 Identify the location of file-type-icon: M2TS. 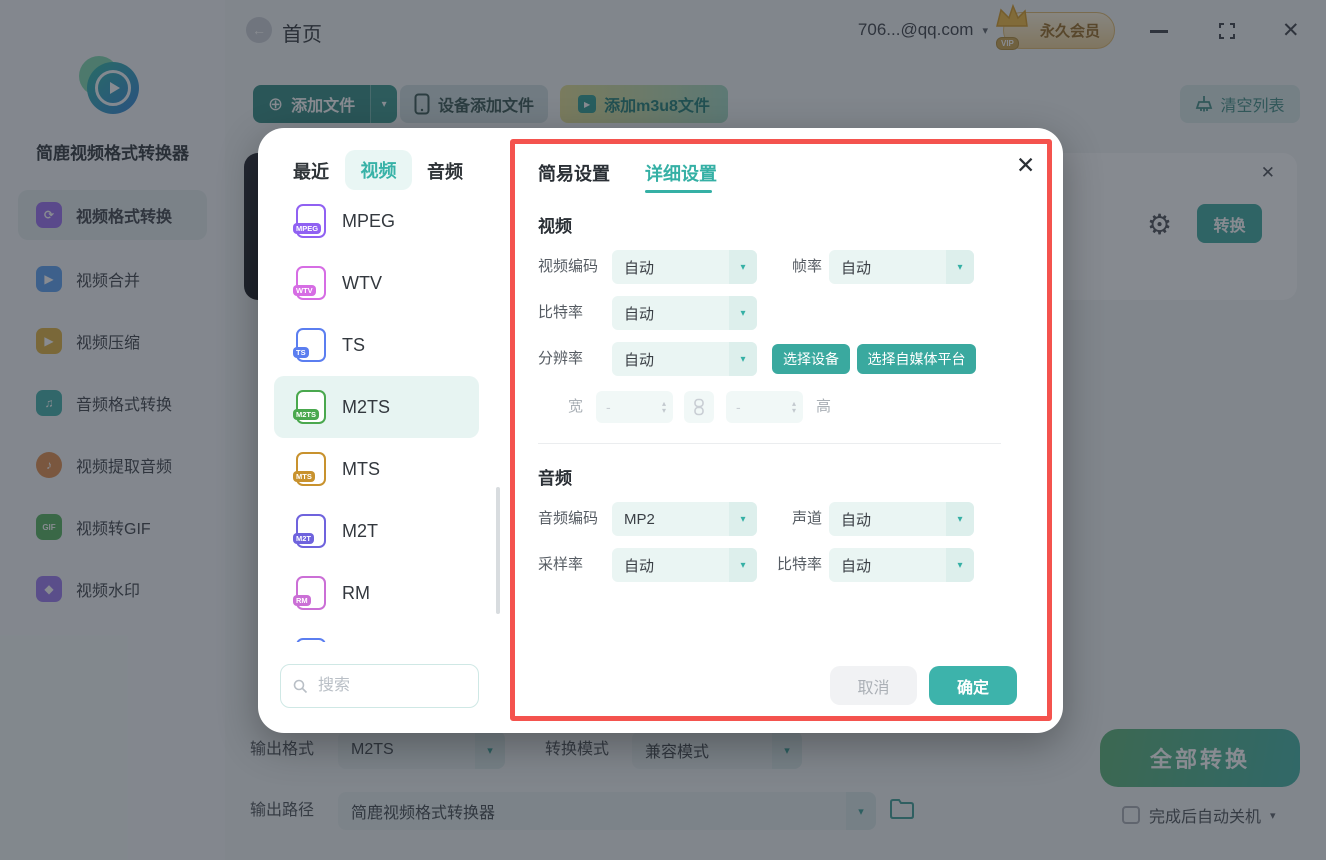
(309, 407).